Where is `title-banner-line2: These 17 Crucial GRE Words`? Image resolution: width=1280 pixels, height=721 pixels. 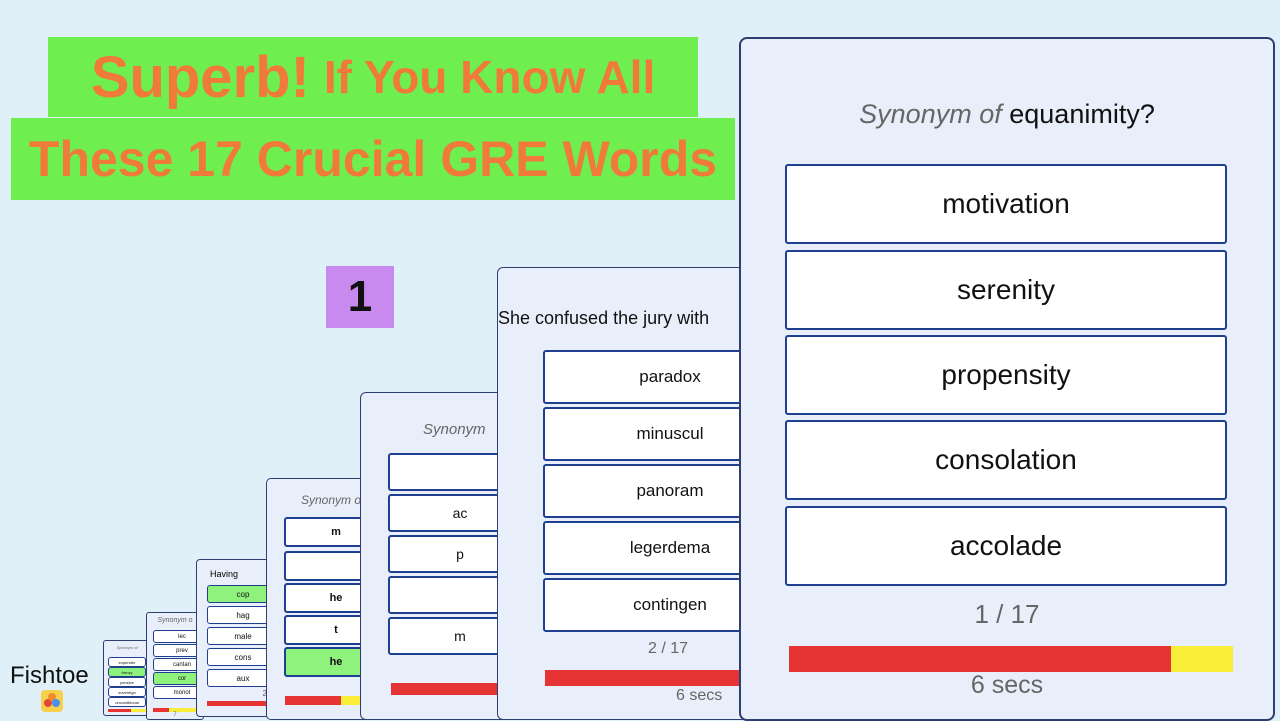 title-banner-line2: These 17 Crucial GRE Words is located at coordinates (373, 159).